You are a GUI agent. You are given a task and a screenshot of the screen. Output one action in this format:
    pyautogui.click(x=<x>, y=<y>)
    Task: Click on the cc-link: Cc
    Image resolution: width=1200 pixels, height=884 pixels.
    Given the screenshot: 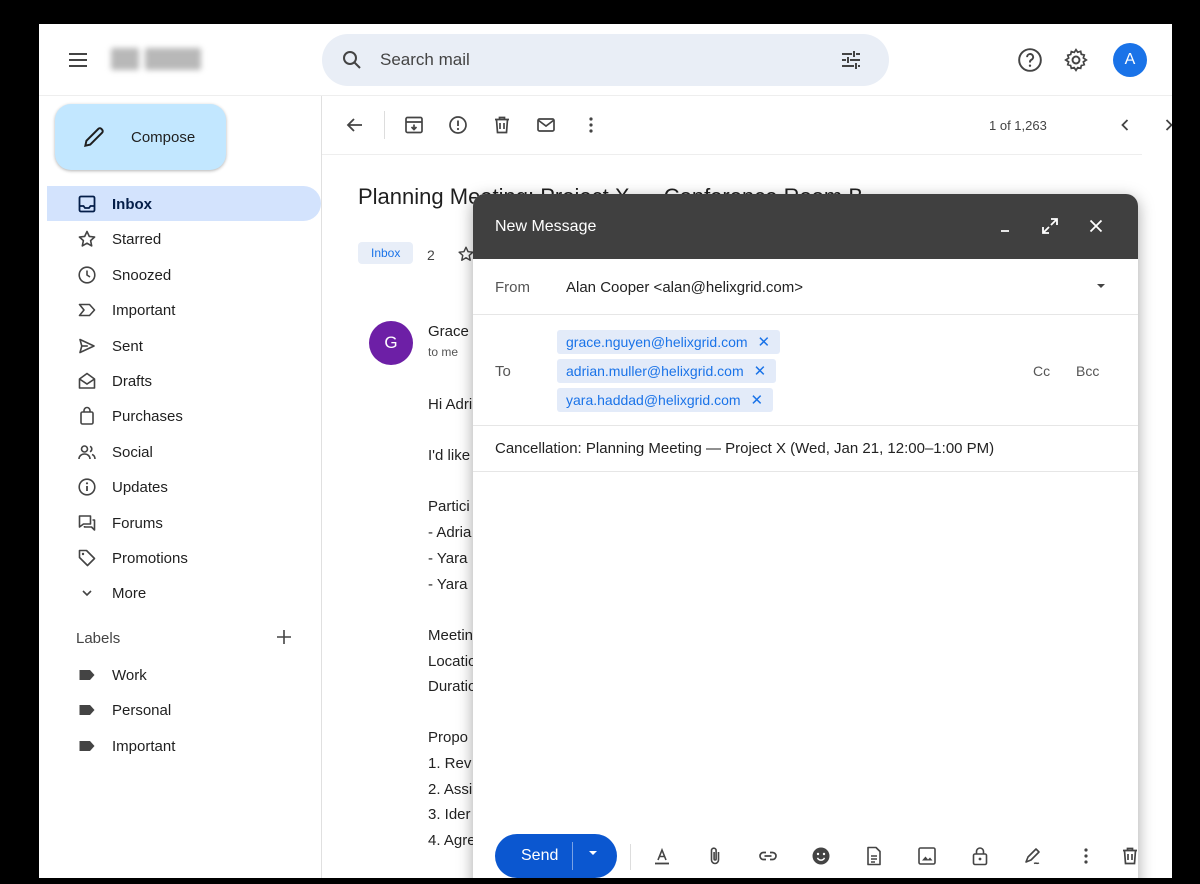 What is the action you would take?
    pyautogui.click(x=1041, y=371)
    